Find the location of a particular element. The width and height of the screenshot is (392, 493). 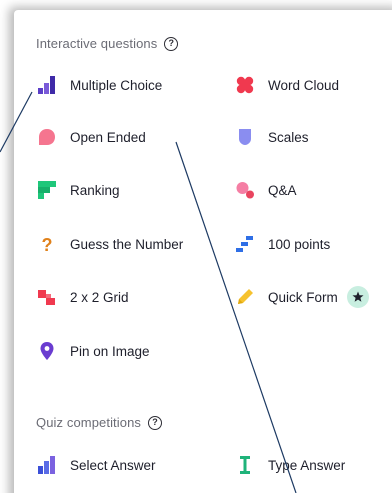

question-type-multiple-choice: Multiple Choice is located at coordinates (100, 85).